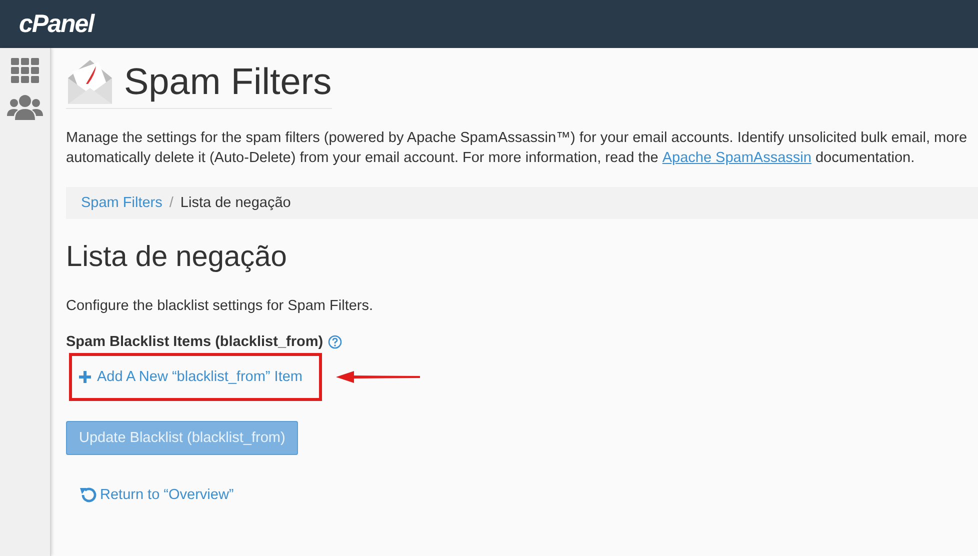 This screenshot has width=978, height=556. What do you see at coordinates (56, 24) in the screenshot?
I see `logo: cPanel` at bounding box center [56, 24].